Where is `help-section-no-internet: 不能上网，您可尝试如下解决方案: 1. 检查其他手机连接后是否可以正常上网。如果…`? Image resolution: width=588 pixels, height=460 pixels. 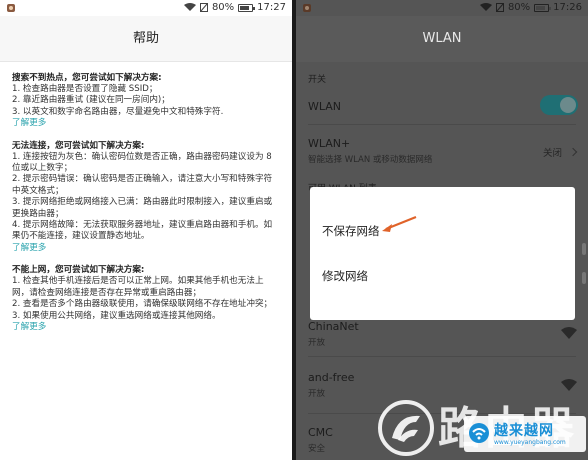 help-section-no-internet: 不能上网，您可尝试如下解决方案: 1. 检查其他手机连接后是否可以正常上网。如果… is located at coordinates (146, 298).